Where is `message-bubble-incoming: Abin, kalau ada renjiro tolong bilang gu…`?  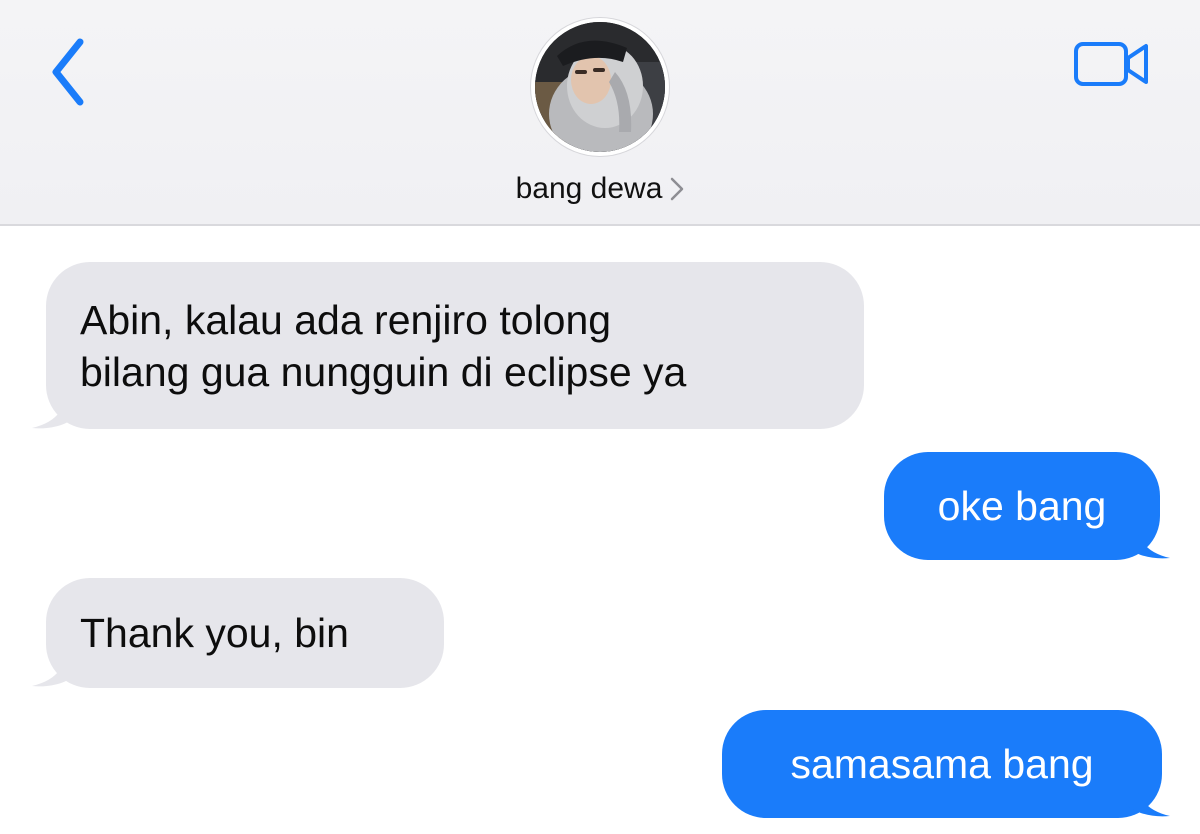 message-bubble-incoming: Abin, kalau ada renjiro tolong bilang gu… is located at coordinates (455, 345).